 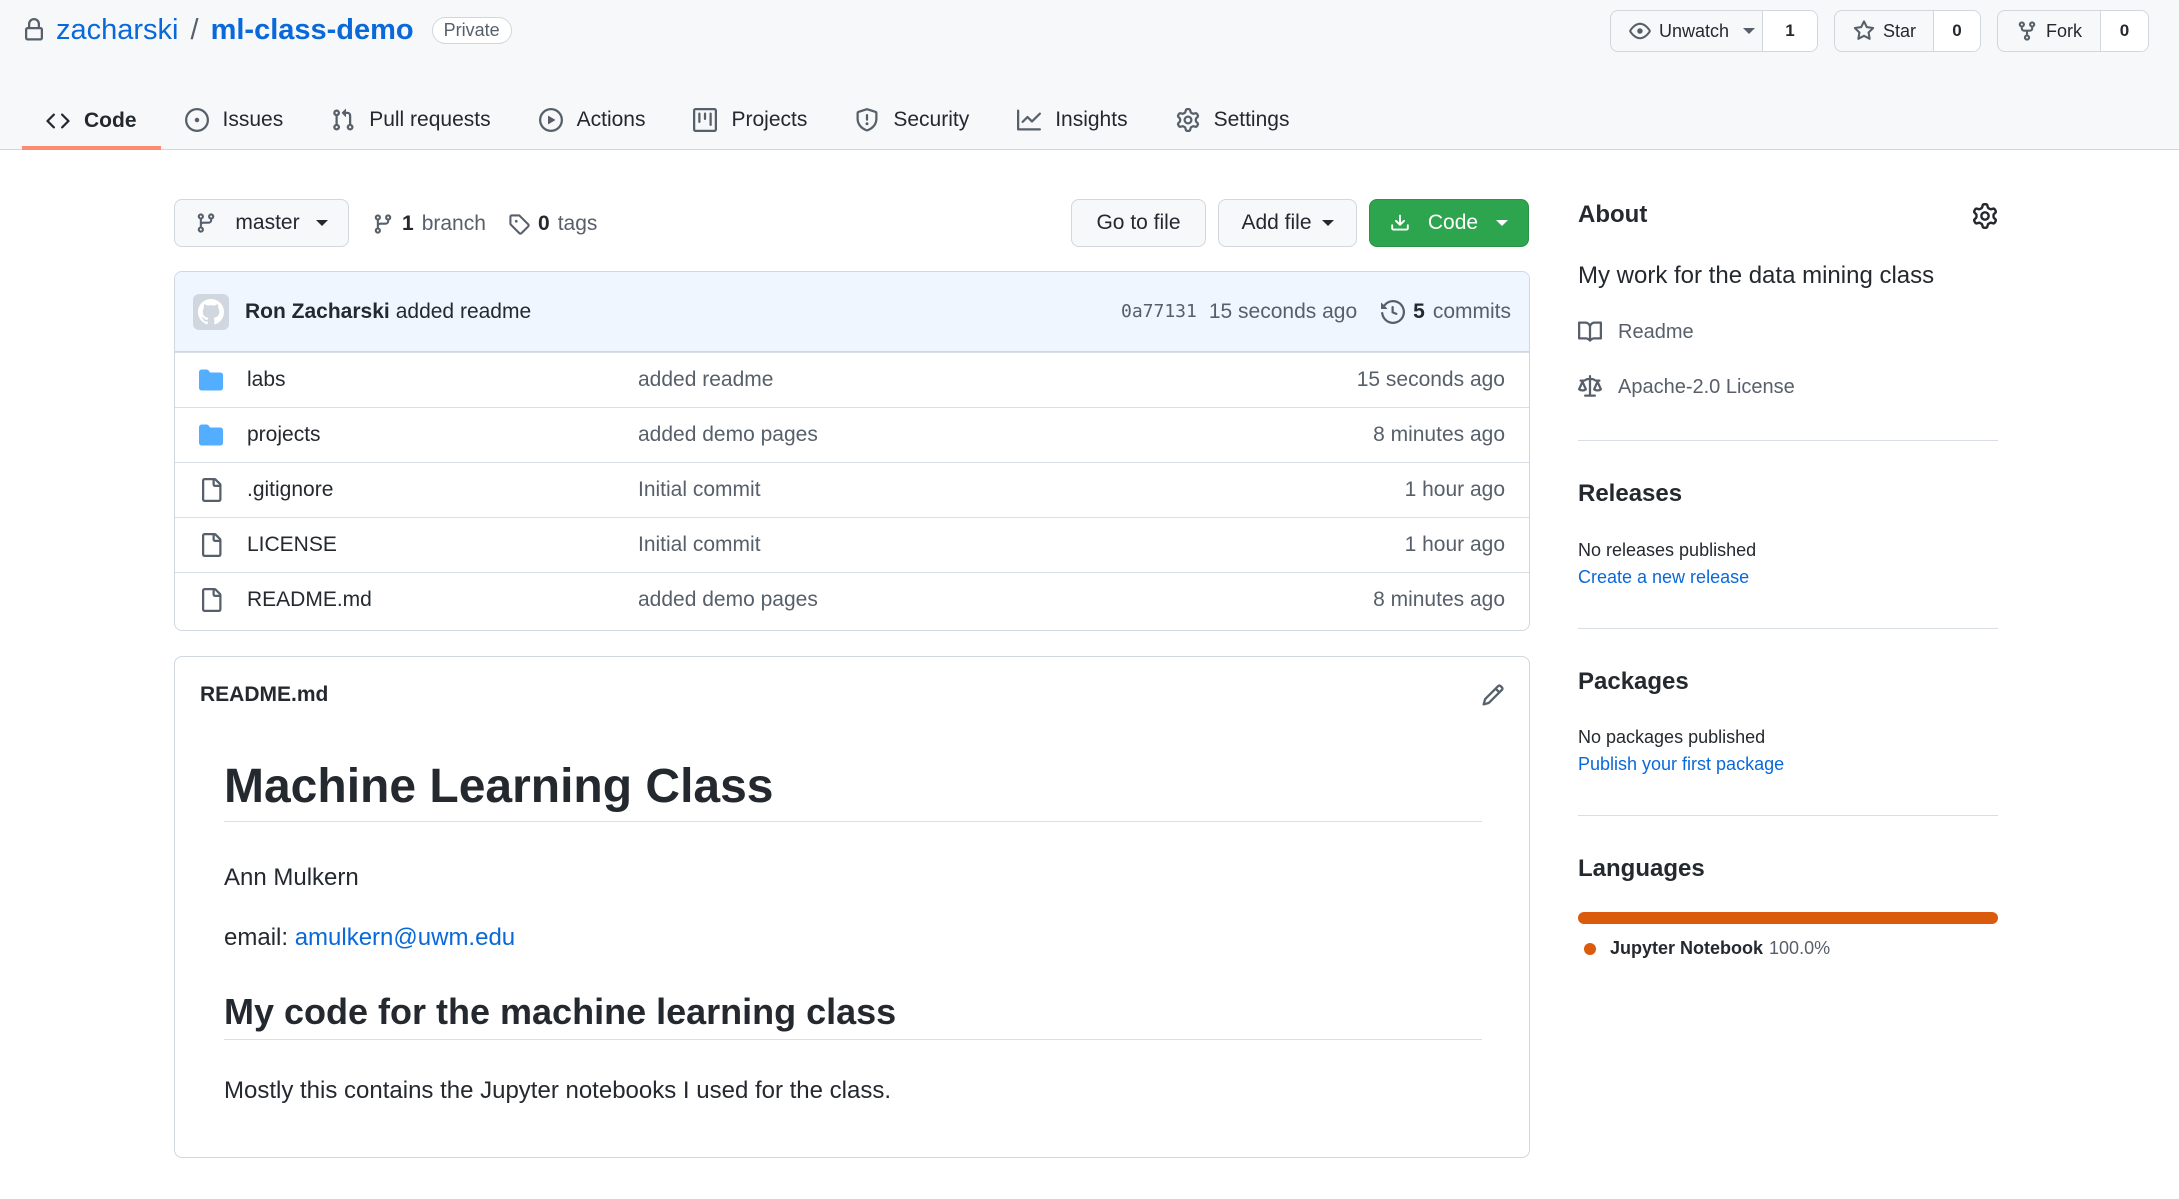 I want to click on language-bar, so click(x=1788, y=918).